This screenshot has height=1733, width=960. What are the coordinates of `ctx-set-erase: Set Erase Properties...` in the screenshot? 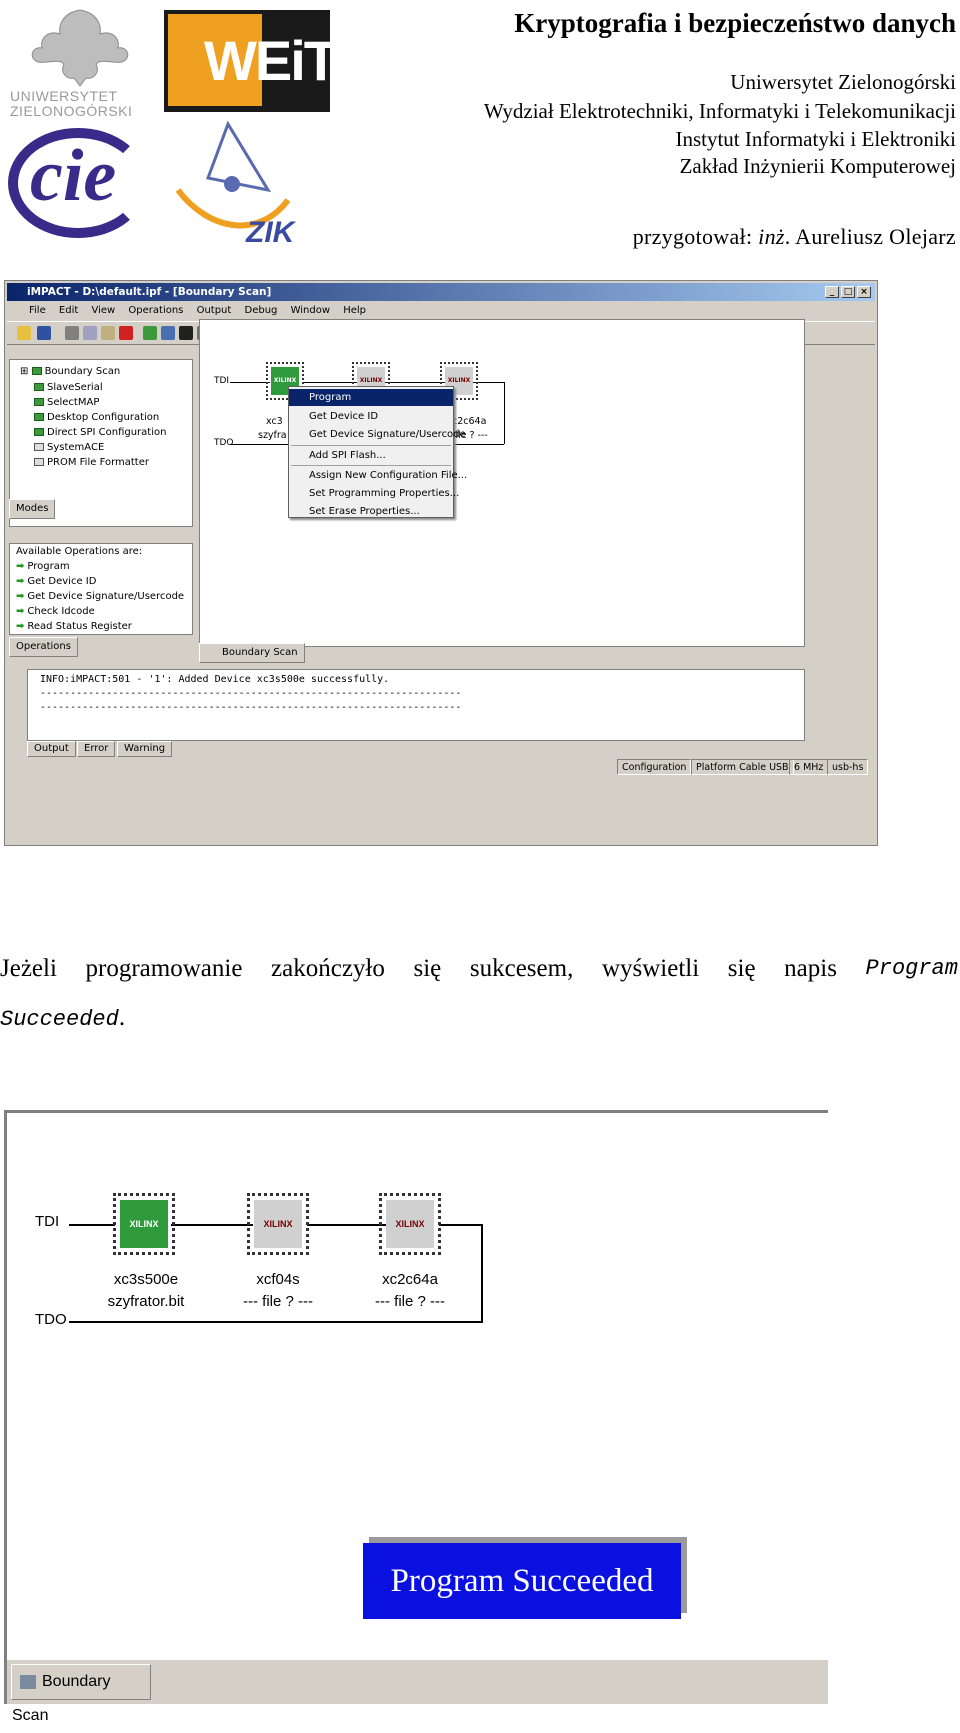 It's located at (371, 511).